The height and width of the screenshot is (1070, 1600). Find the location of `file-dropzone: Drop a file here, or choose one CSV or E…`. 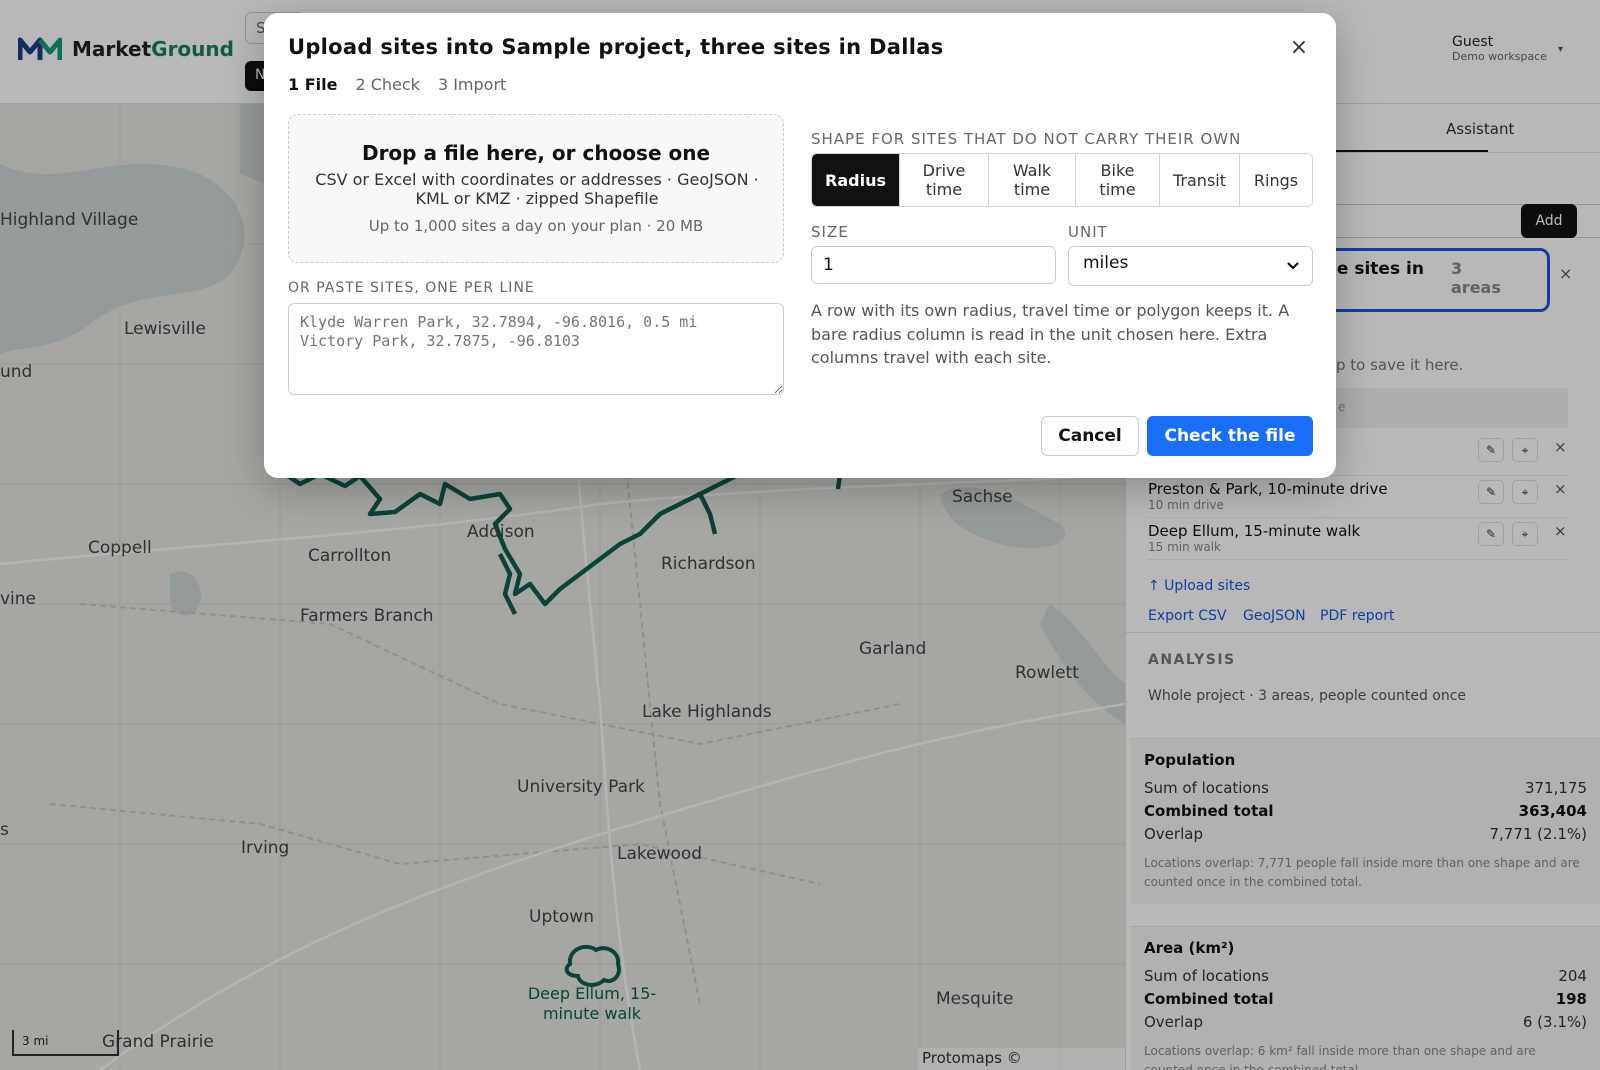

file-dropzone: Drop a file here, or choose one CSV or E… is located at coordinates (536, 188).